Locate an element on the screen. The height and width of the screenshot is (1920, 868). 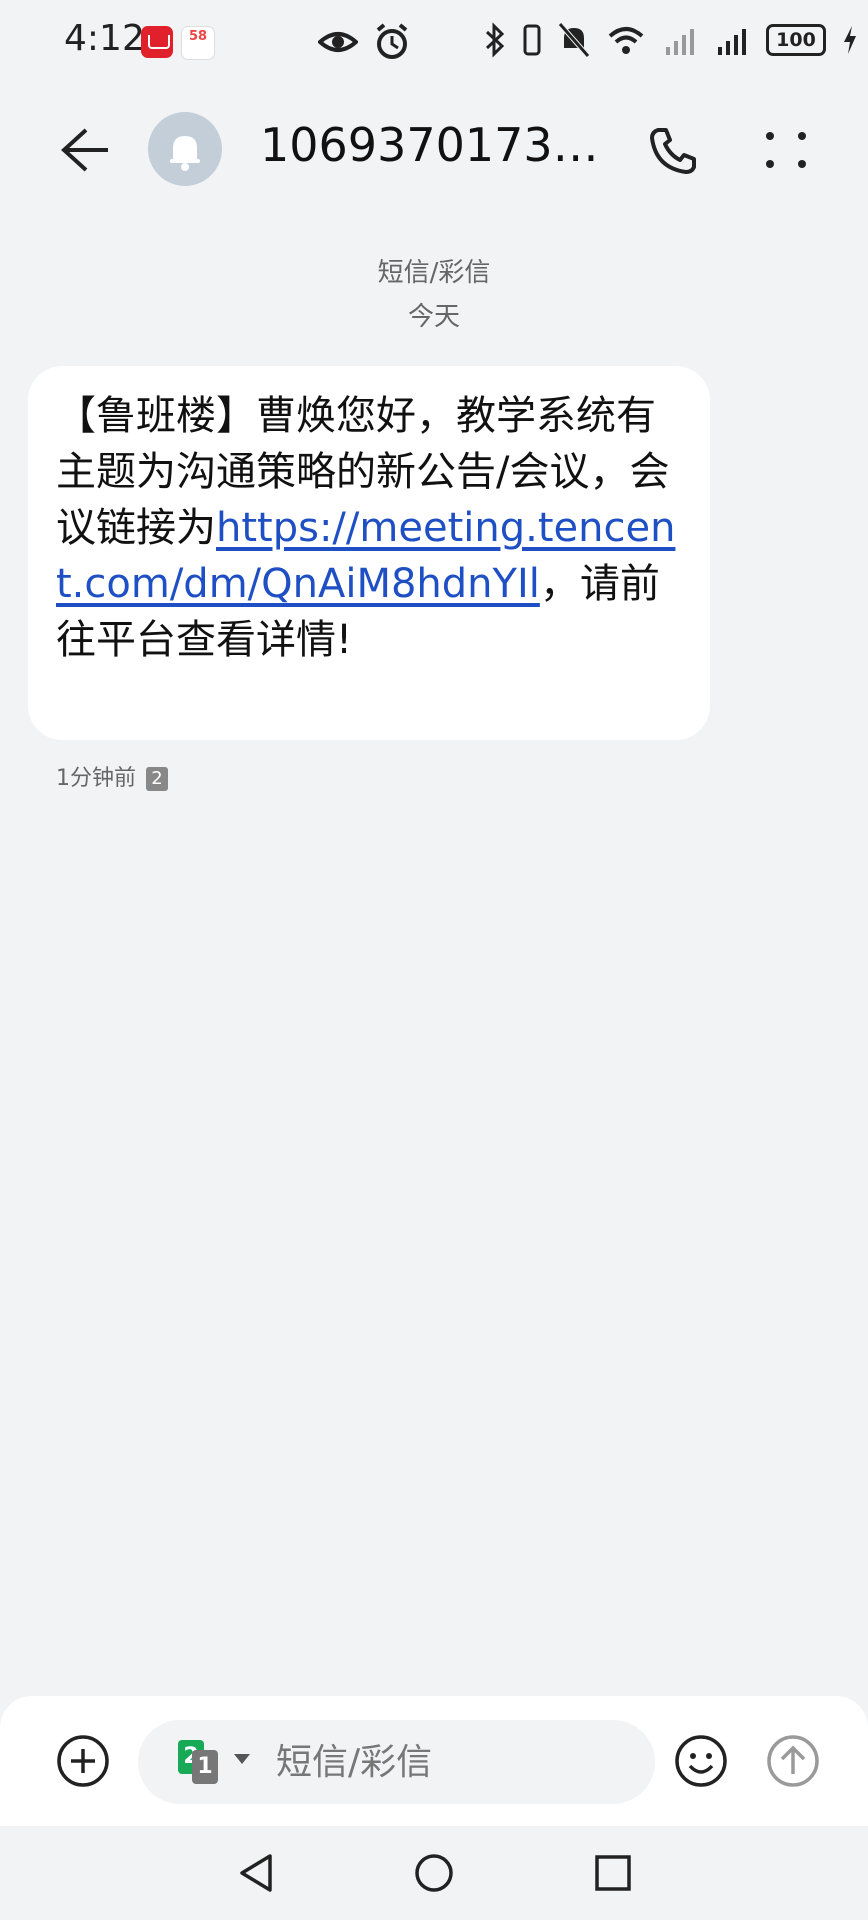
58-app-icon: 58 is located at coordinates (198, 43).